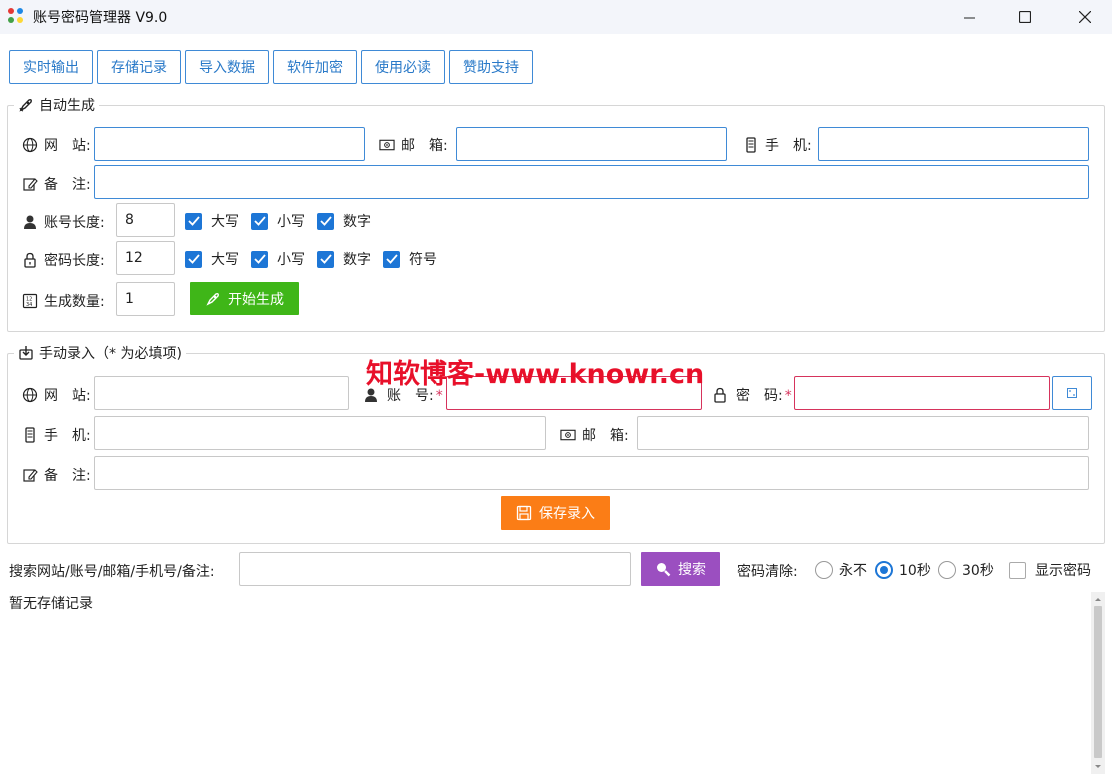  Describe the element at coordinates (67, 106) in the screenshot. I see `auto-generate-title: 自动生成` at that location.